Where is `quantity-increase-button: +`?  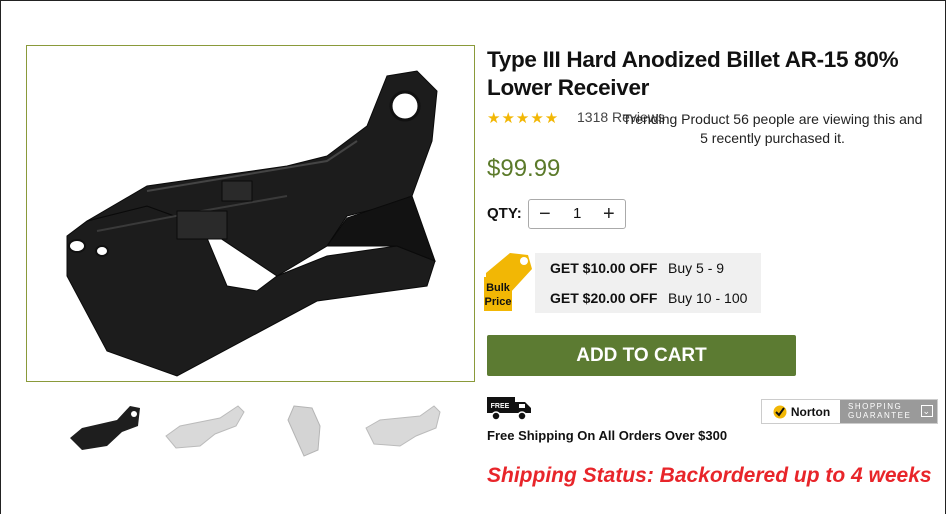 quantity-increase-button: + is located at coordinates (609, 214).